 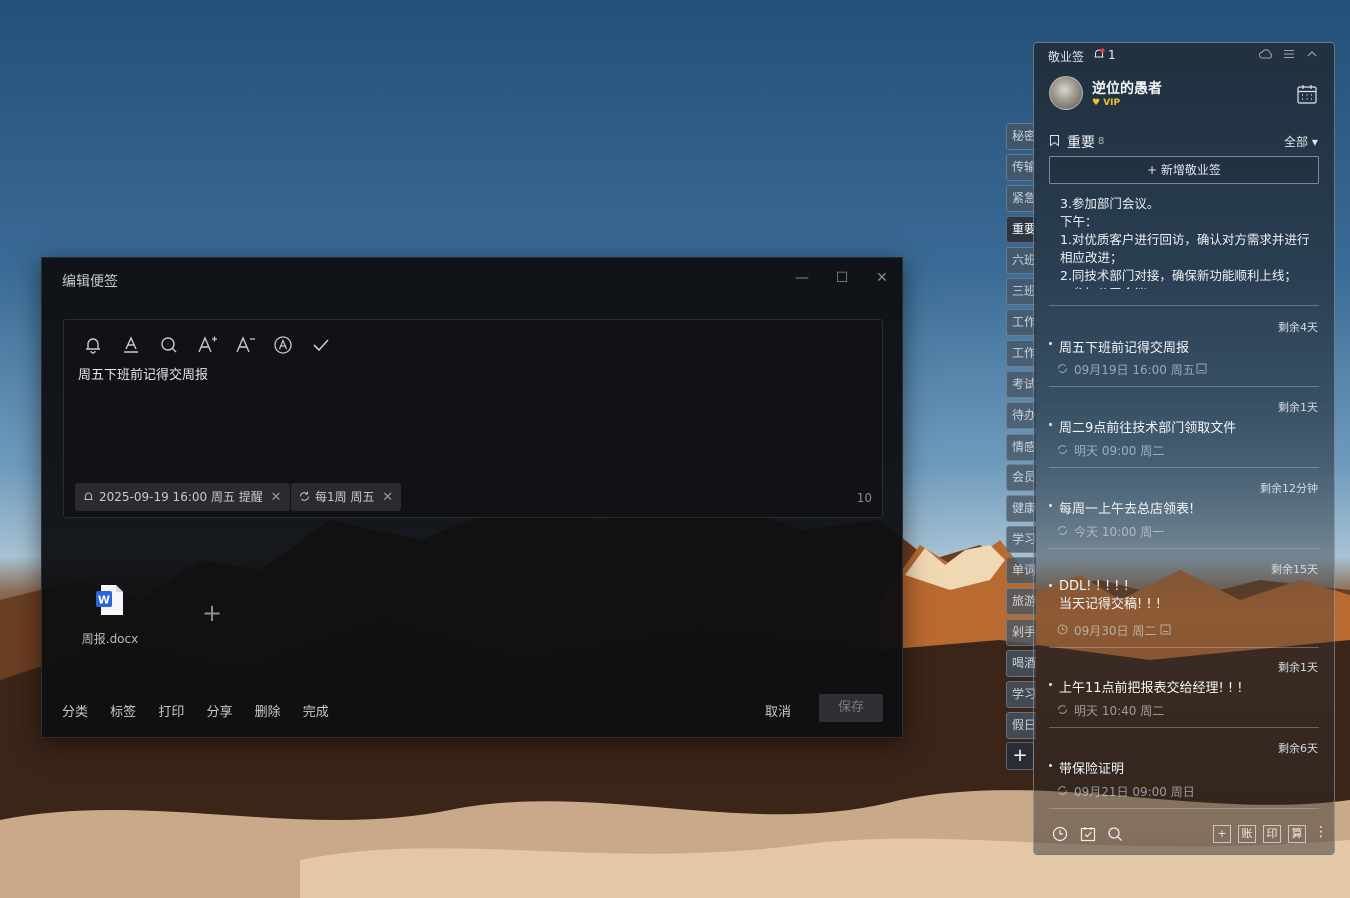 What do you see at coordinates (1021, 353) in the screenshot?
I see `tab-work-2: 工作` at bounding box center [1021, 353].